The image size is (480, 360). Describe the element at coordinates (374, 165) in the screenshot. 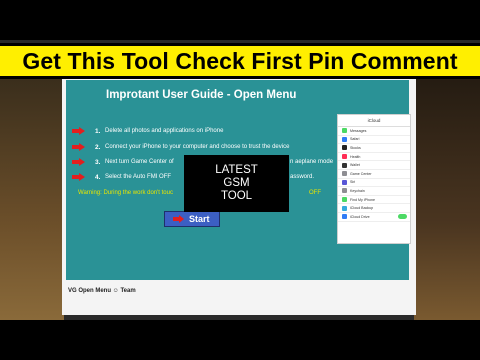

I see `phone-setting-row: Wallet` at that location.